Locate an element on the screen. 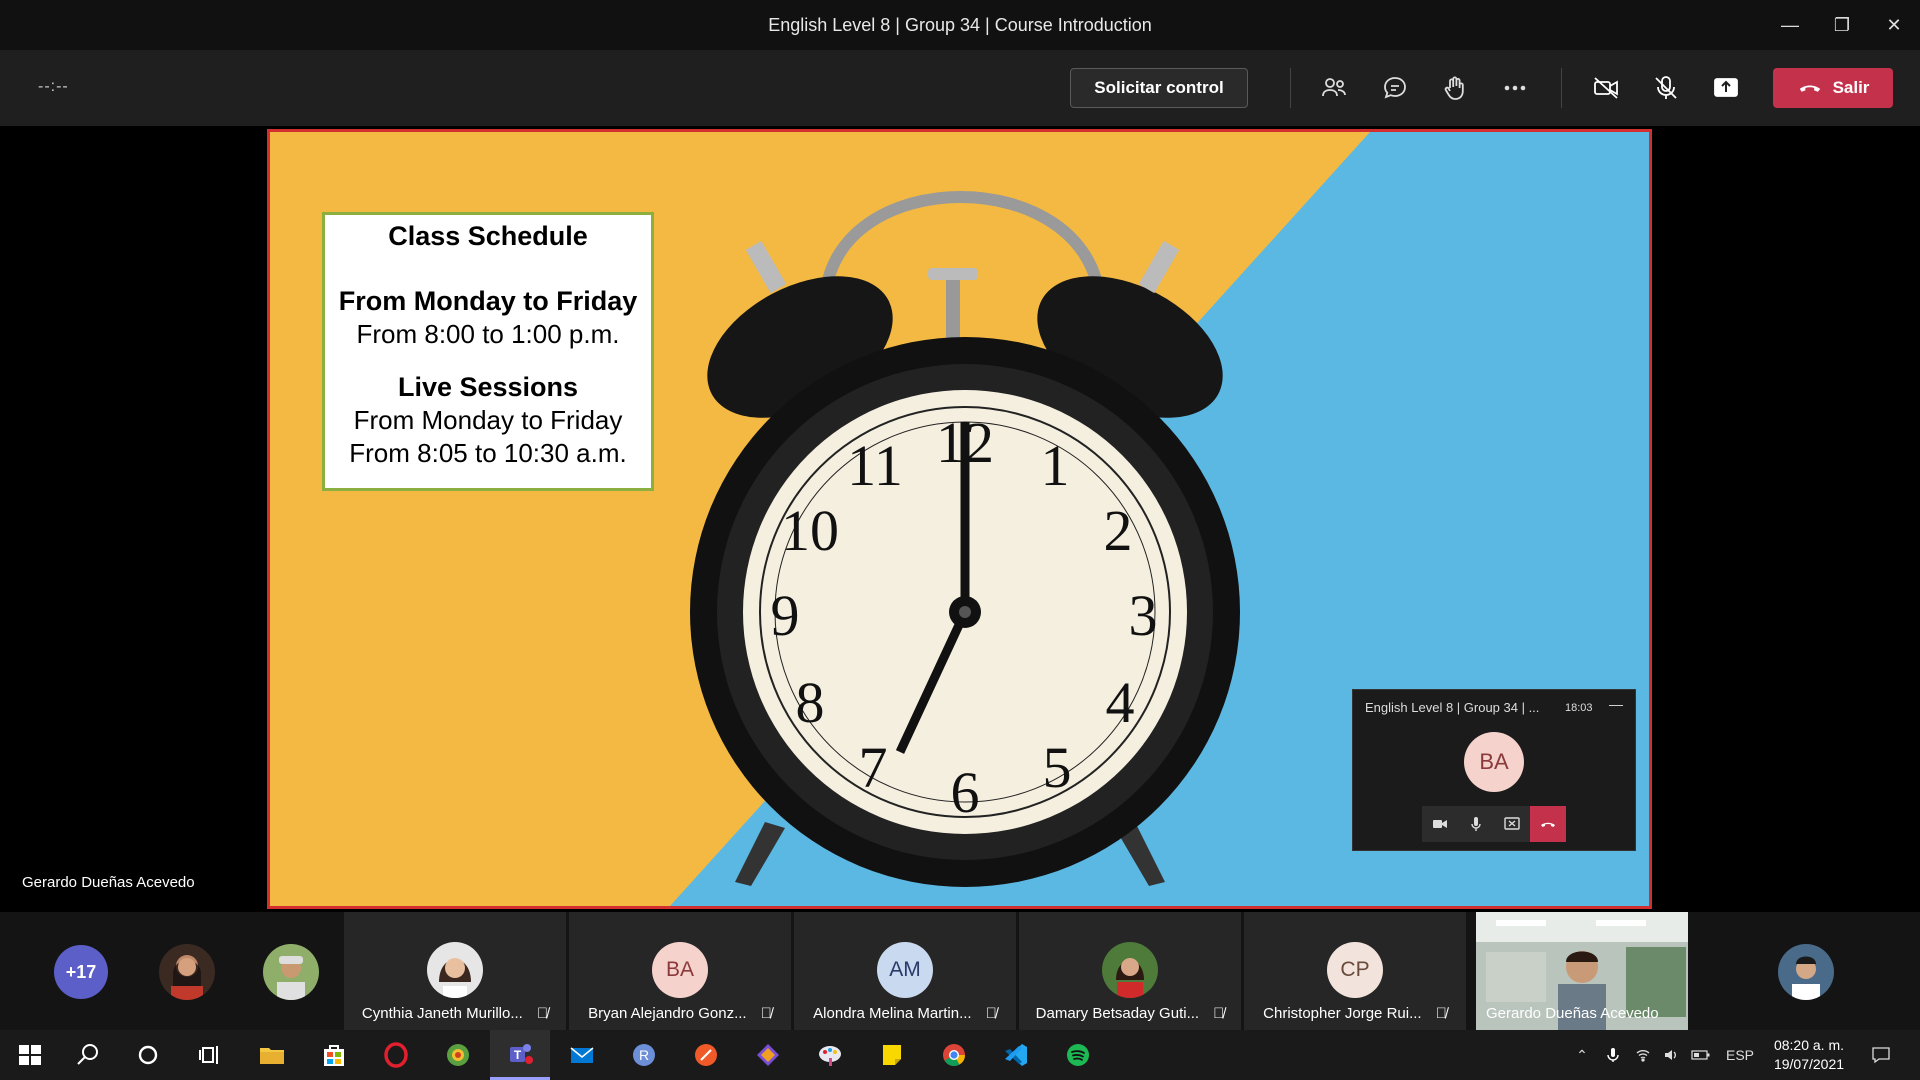  participant-video-tile: Gerardo Dueñas Acevedo is located at coordinates (1582, 971).